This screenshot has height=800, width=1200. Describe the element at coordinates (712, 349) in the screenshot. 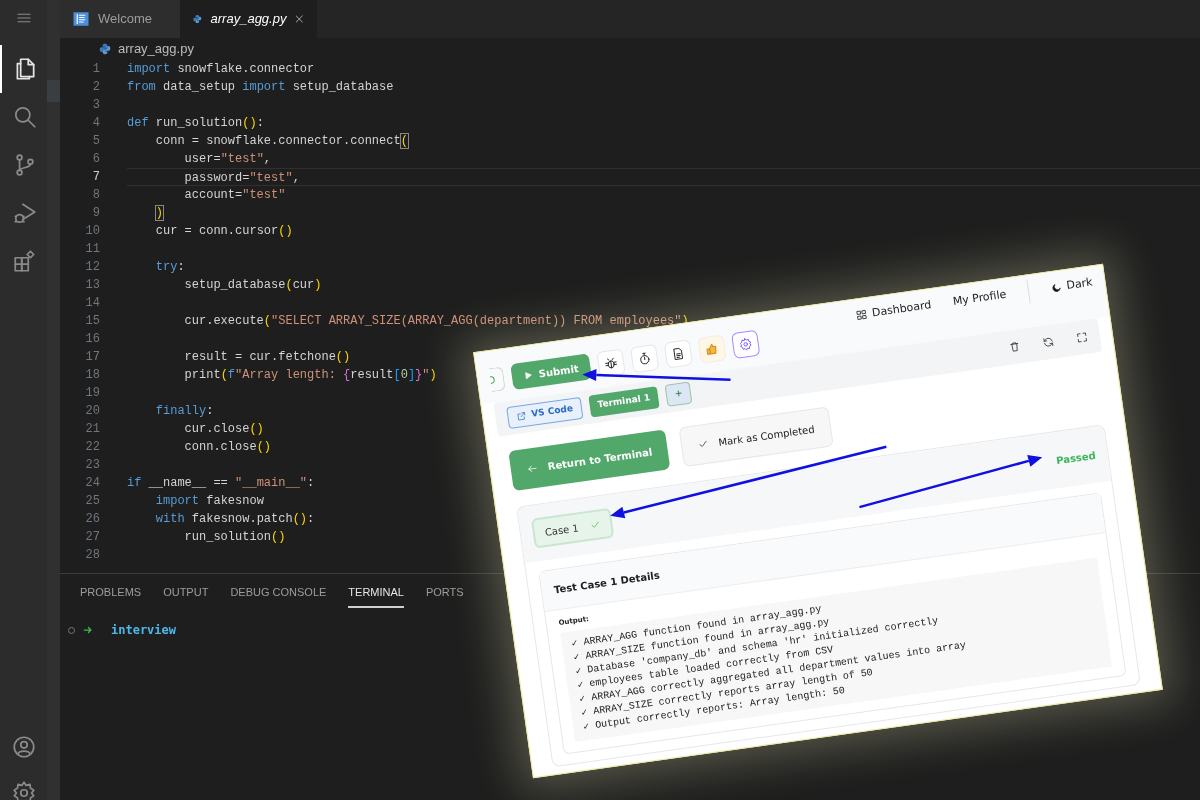

I see `thumbs-up-button` at that location.